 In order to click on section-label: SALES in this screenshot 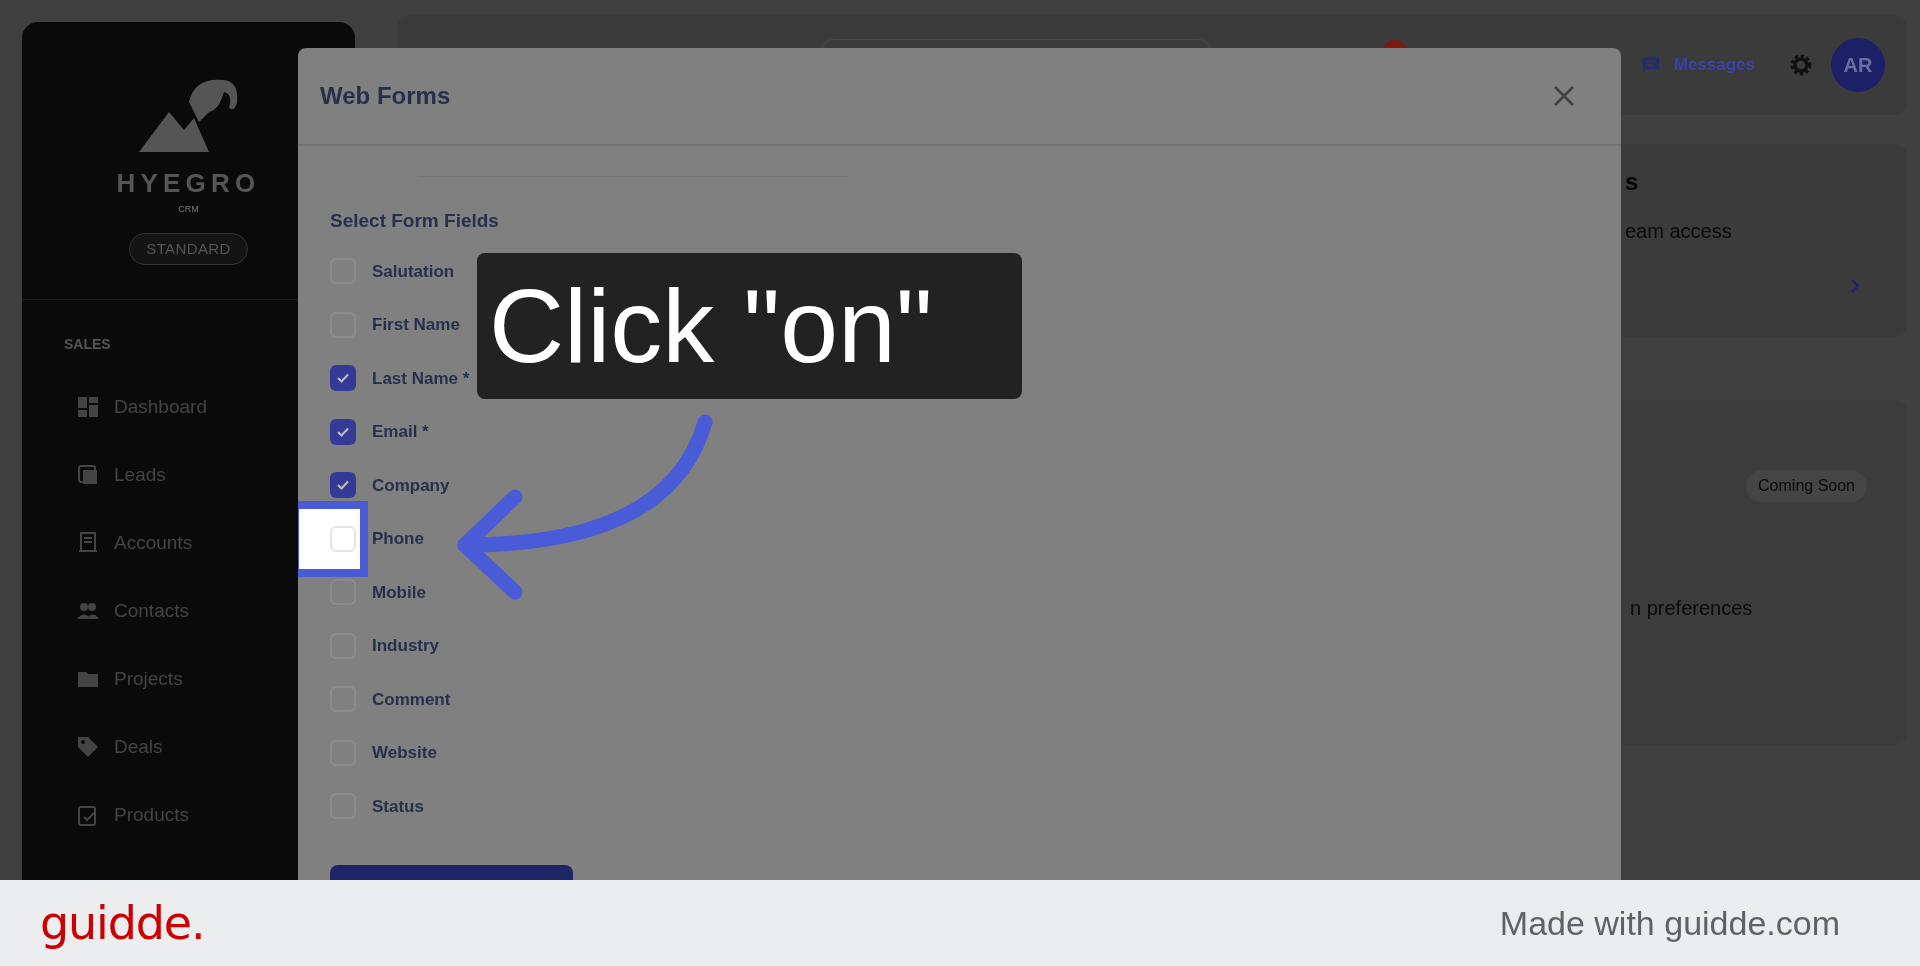, I will do `click(88, 344)`.